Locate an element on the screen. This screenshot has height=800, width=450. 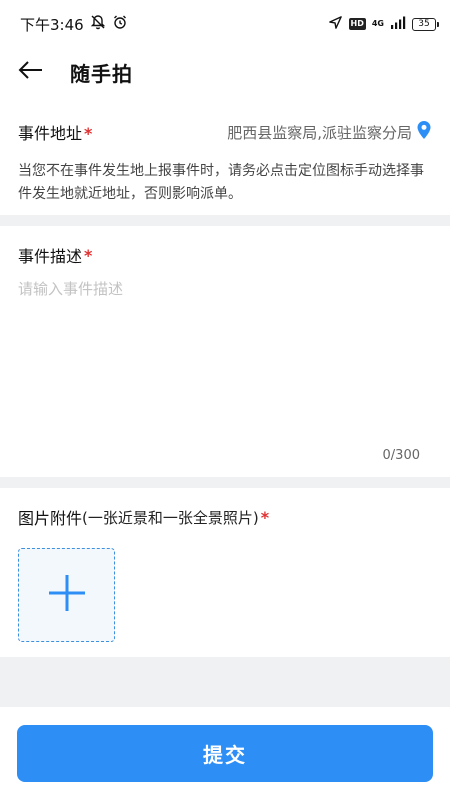
bottom-gray-band is located at coordinates (225, 682).